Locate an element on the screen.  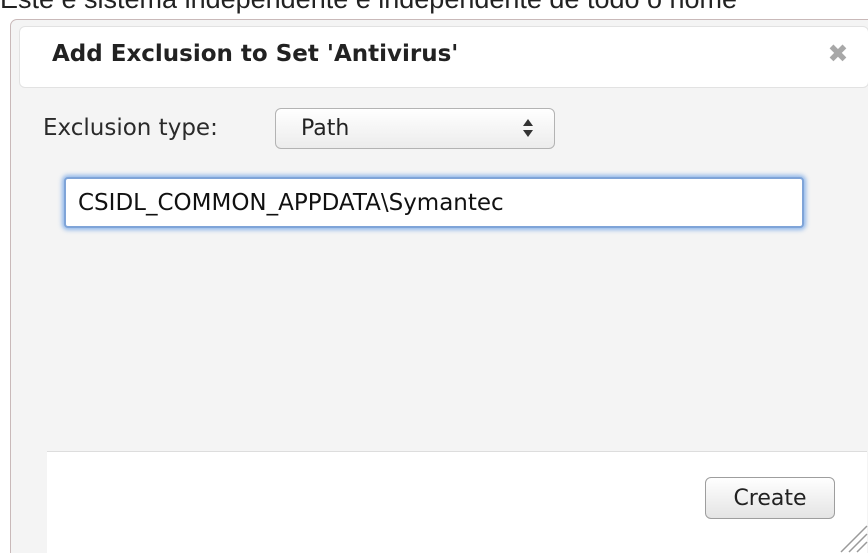
dialog-title: Add Exclusion to Set 'Antivirus' is located at coordinates (255, 54).